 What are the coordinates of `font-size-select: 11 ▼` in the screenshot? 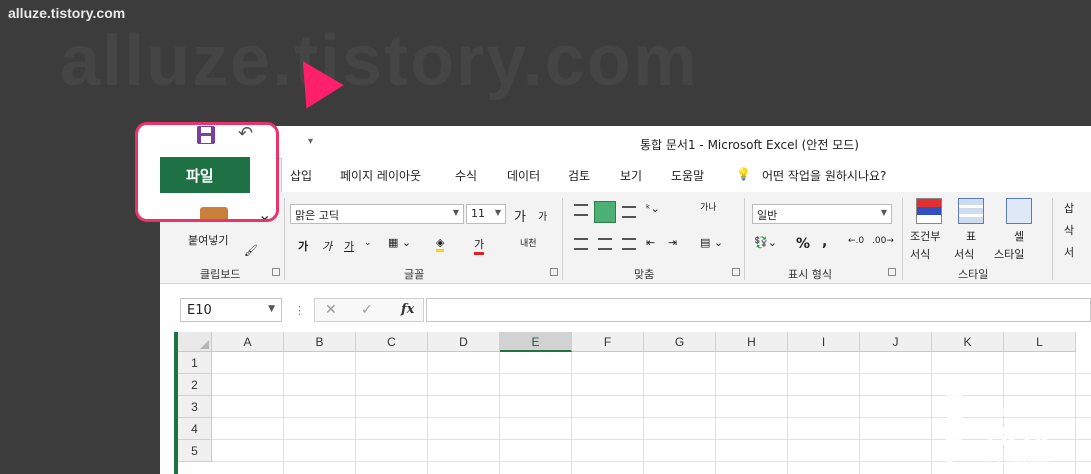 It's located at (486, 214).